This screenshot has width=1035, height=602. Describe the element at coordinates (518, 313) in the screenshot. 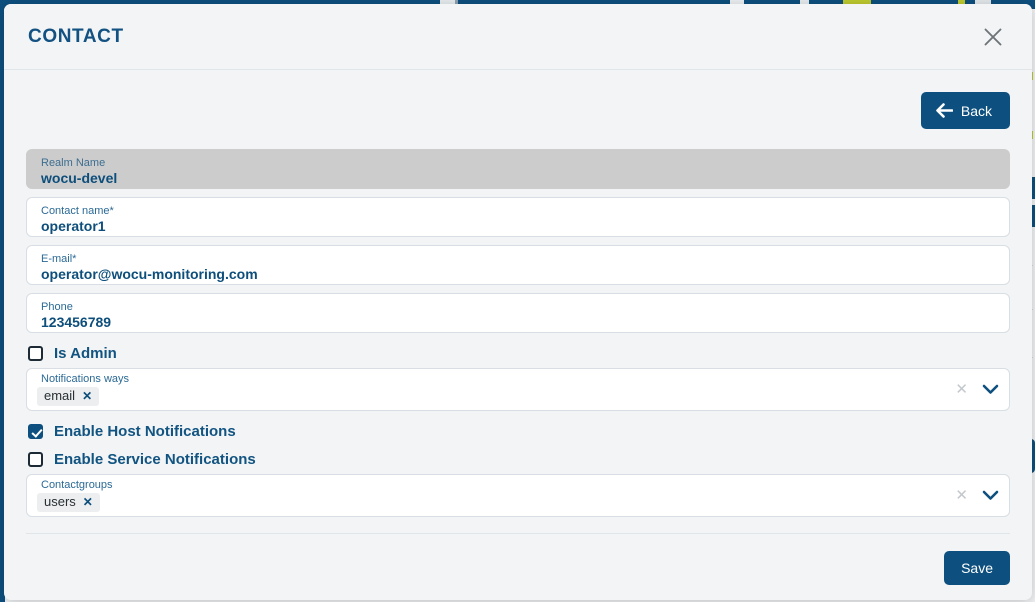

I see `field-phone: Phone 123456789` at that location.